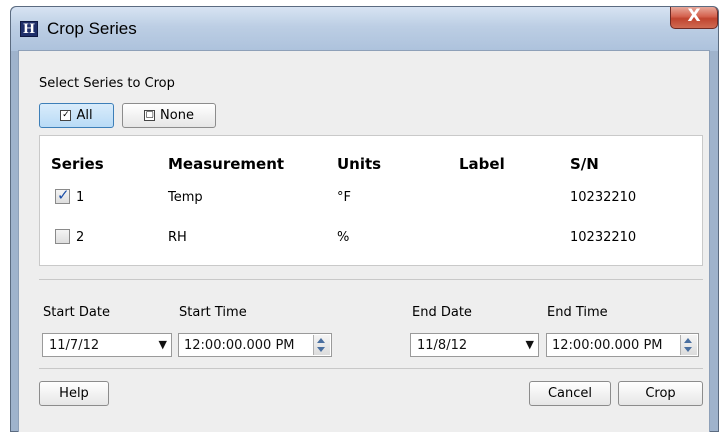  What do you see at coordinates (359, 164) in the screenshot?
I see `header-units: Units` at bounding box center [359, 164].